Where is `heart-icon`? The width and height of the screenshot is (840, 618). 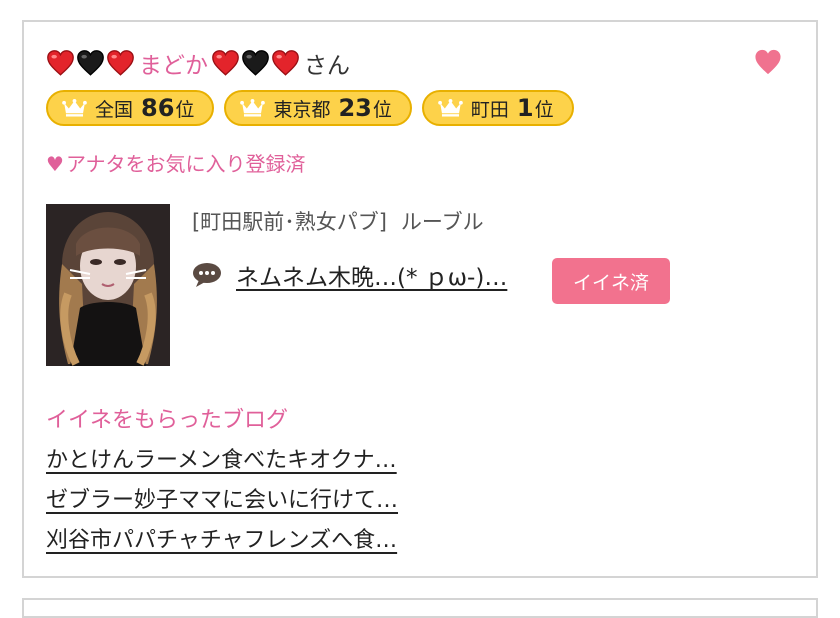
heart-icon is located at coordinates (768, 62).